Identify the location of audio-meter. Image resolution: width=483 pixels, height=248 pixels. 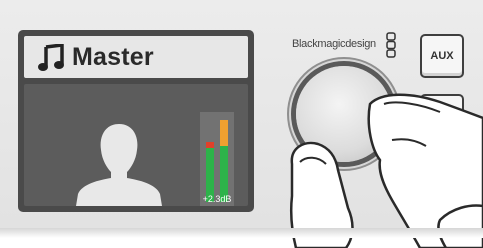
(217, 159).